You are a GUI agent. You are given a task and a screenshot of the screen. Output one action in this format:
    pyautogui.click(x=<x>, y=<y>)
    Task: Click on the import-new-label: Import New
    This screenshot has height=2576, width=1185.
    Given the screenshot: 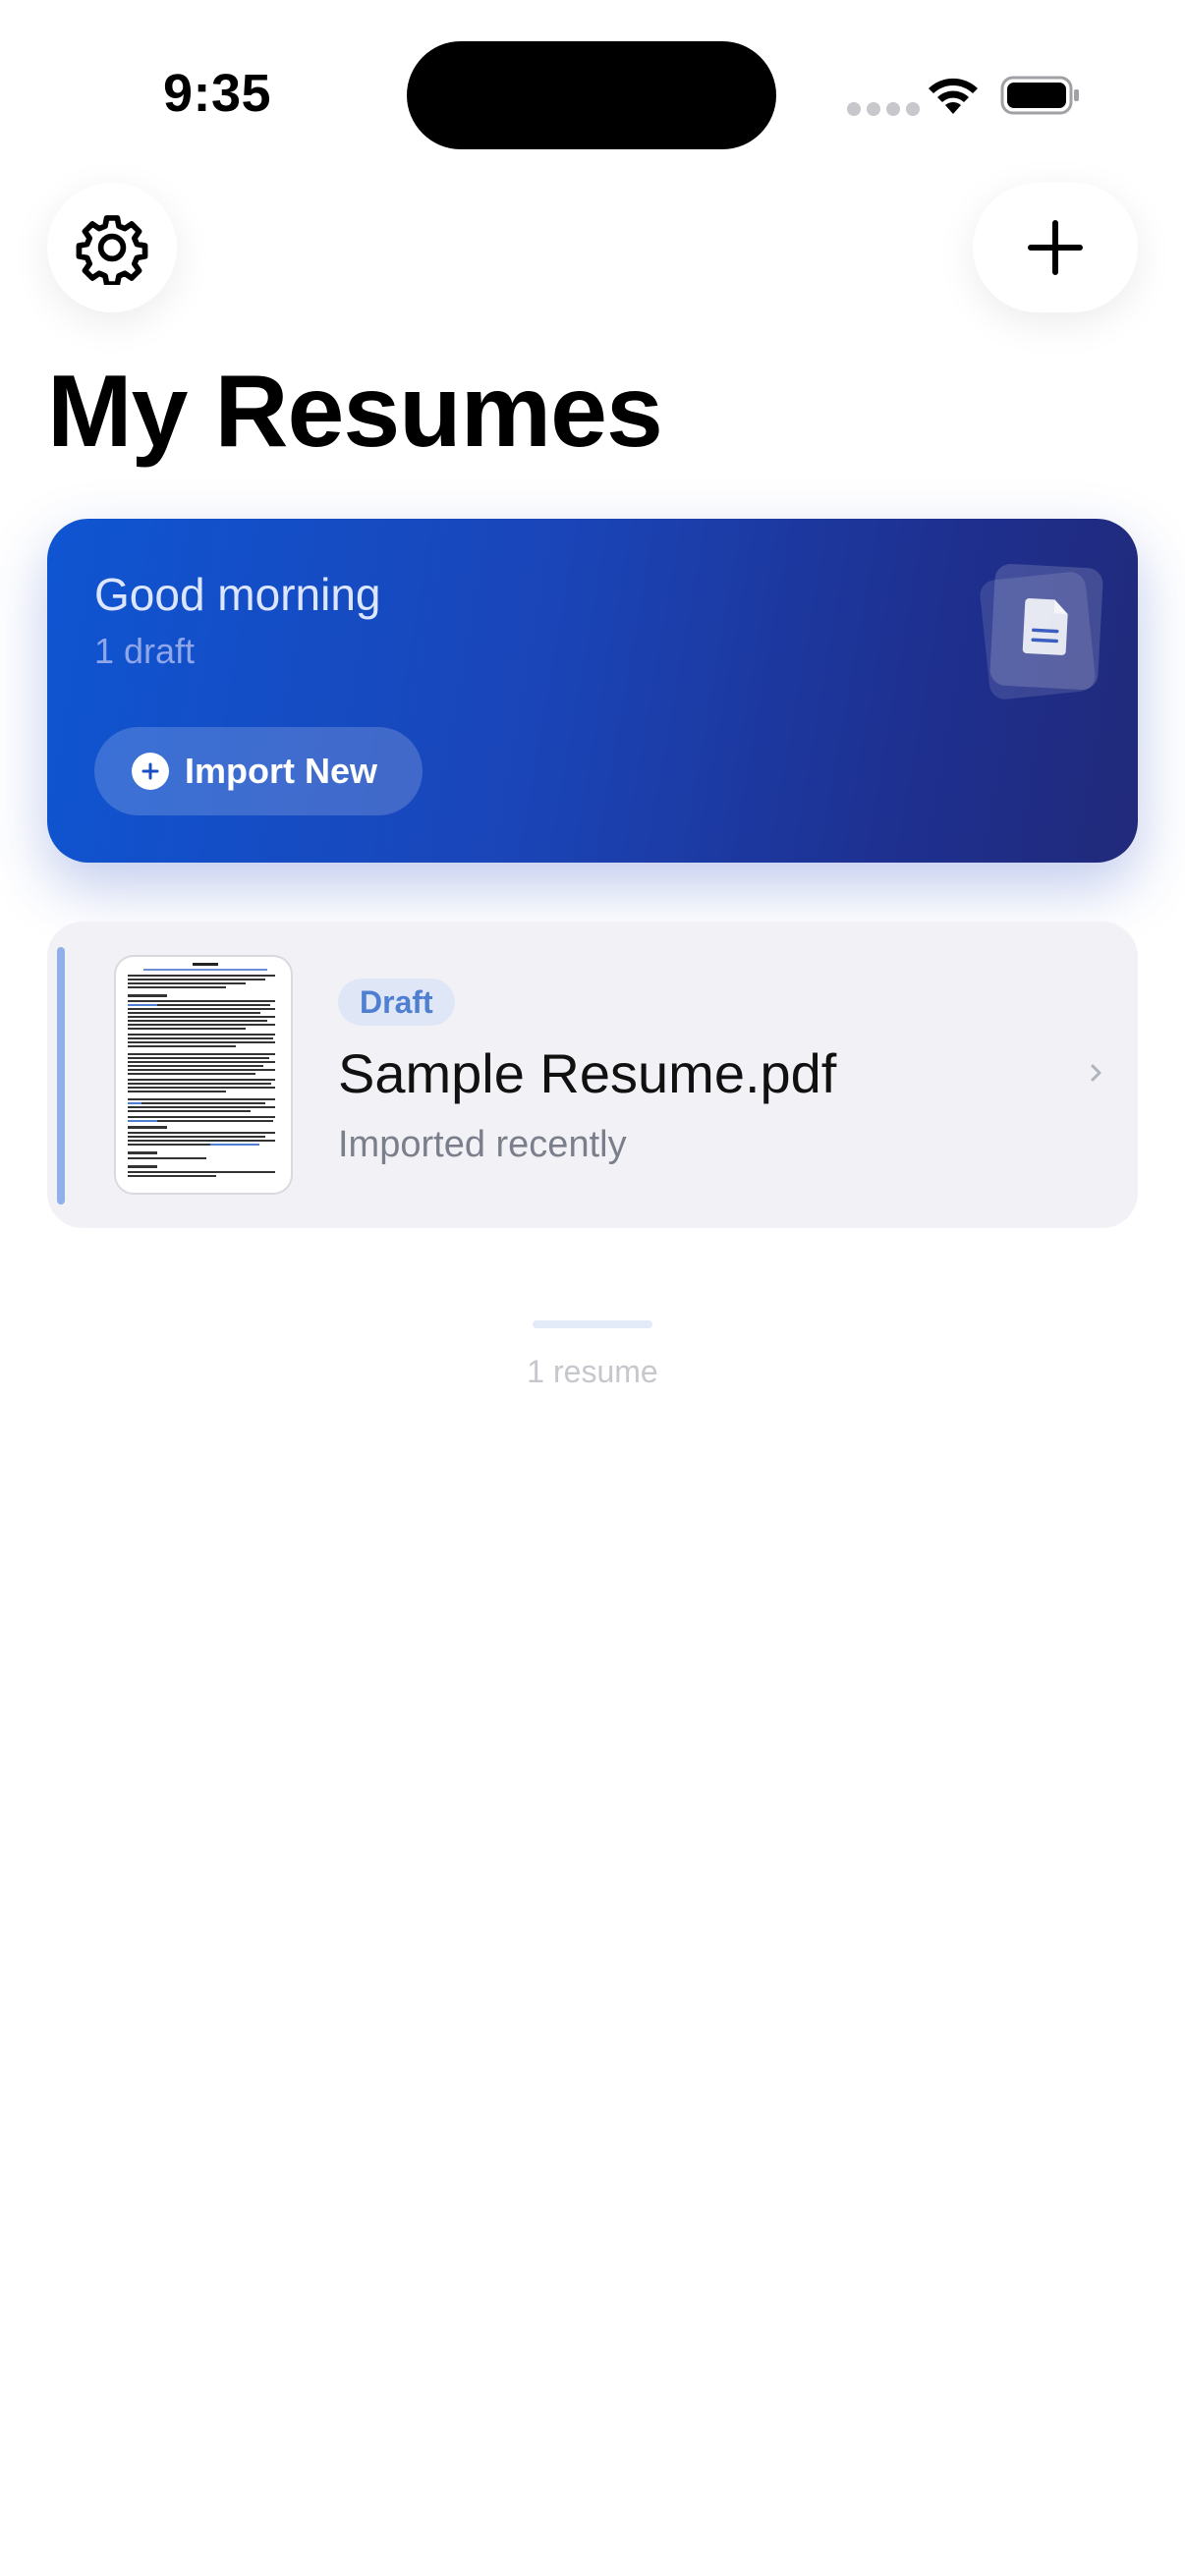 What is the action you would take?
    pyautogui.click(x=282, y=771)
    